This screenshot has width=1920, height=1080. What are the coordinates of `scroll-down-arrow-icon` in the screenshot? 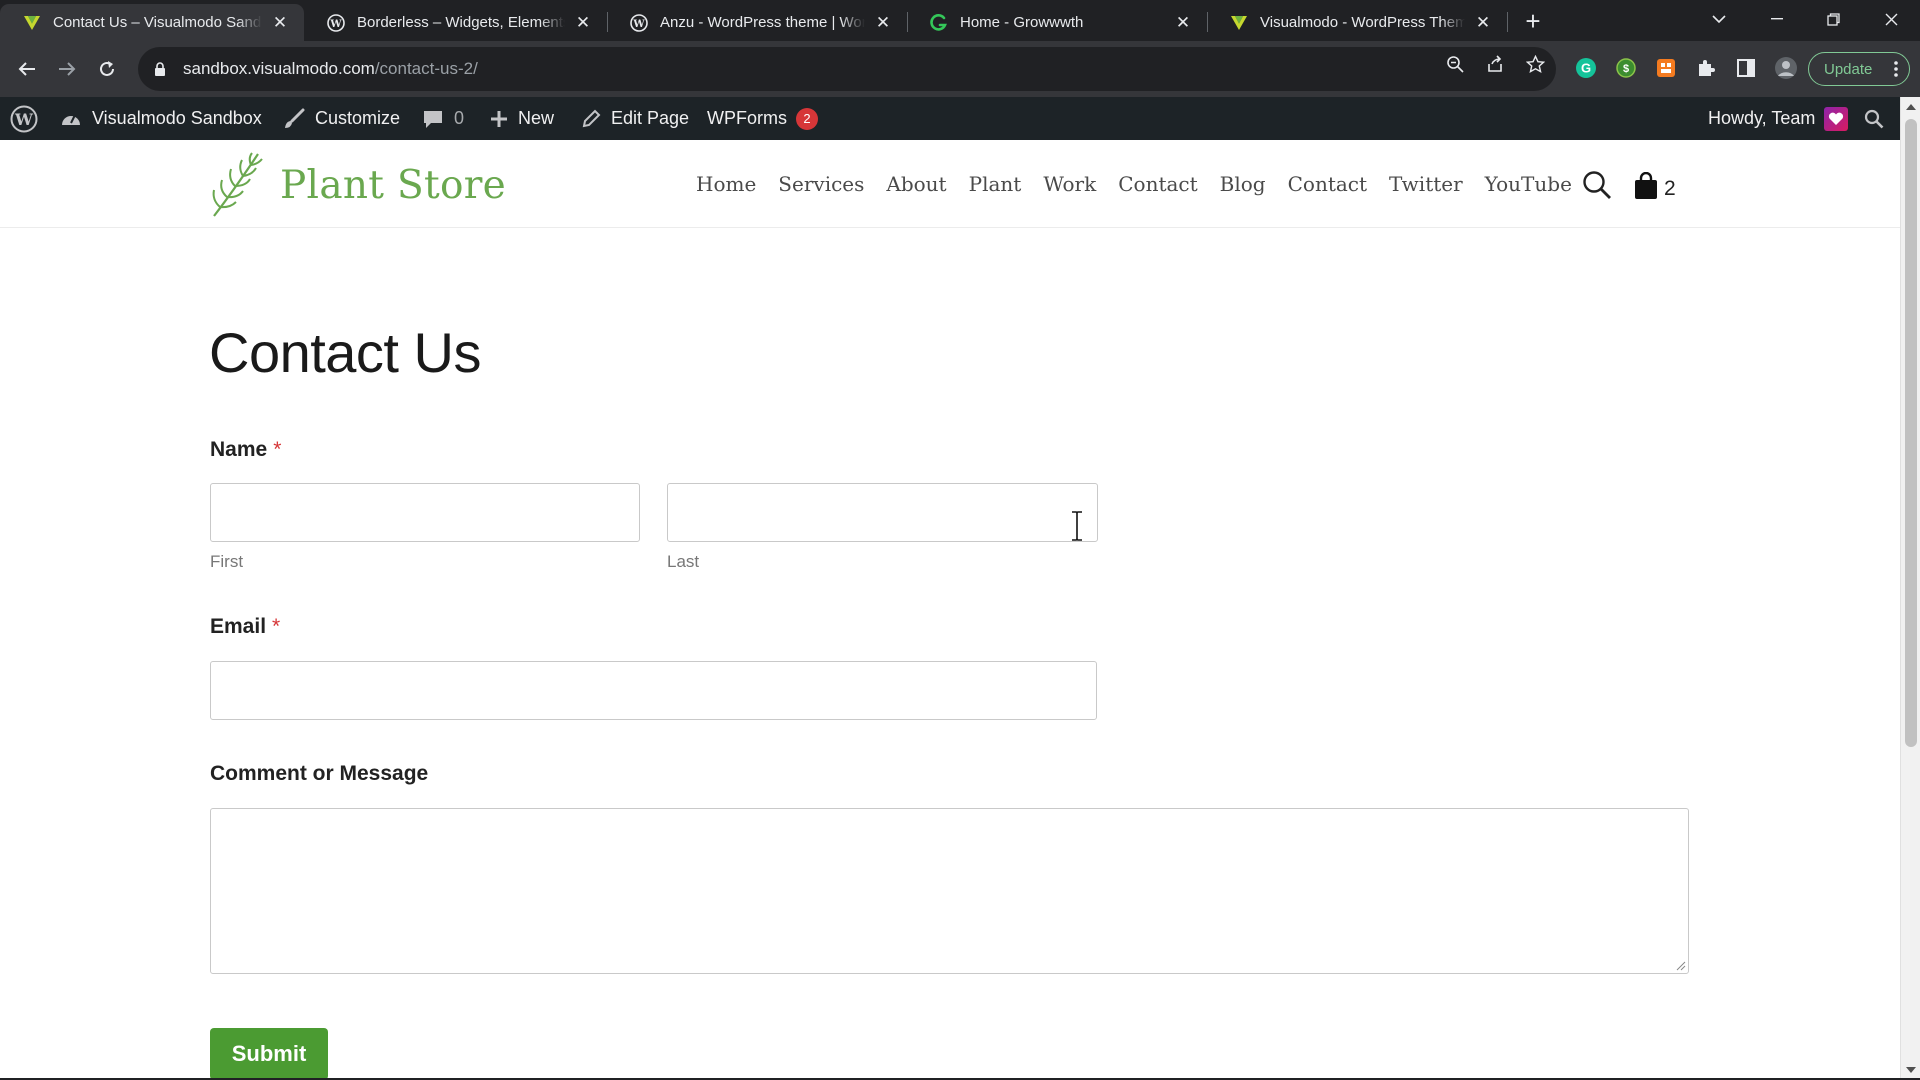 It's located at (1911, 1070).